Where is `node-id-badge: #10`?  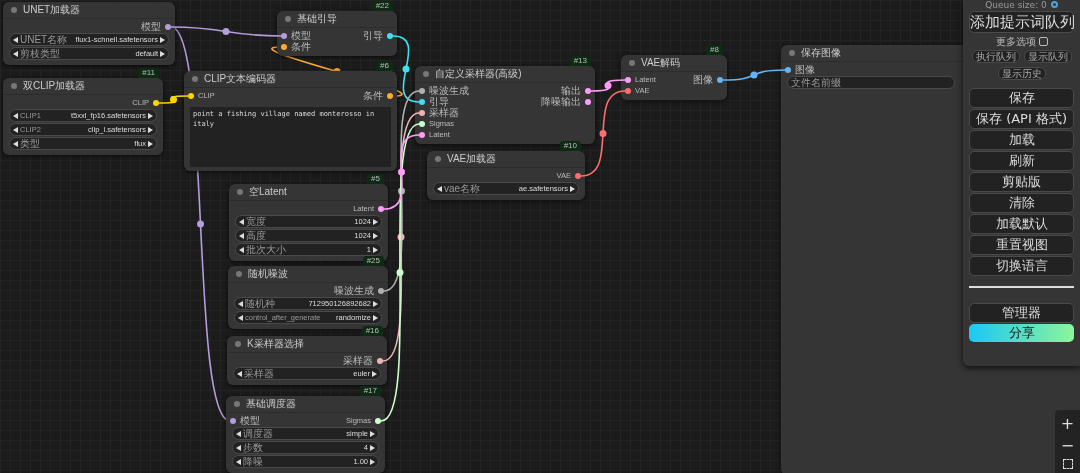
node-id-badge: #10 is located at coordinates (570, 146).